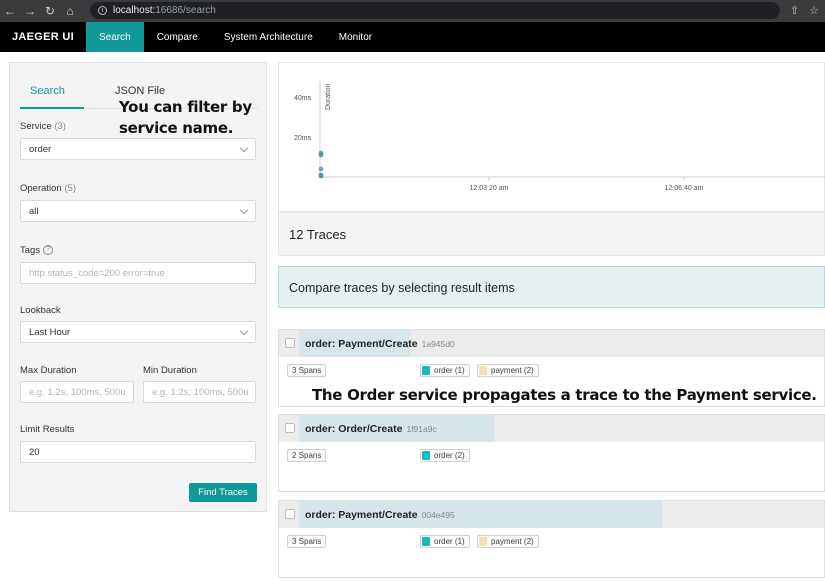 This screenshot has width=825, height=581. What do you see at coordinates (421, 429) in the screenshot?
I see `trace-id: 1f91a9c` at bounding box center [421, 429].